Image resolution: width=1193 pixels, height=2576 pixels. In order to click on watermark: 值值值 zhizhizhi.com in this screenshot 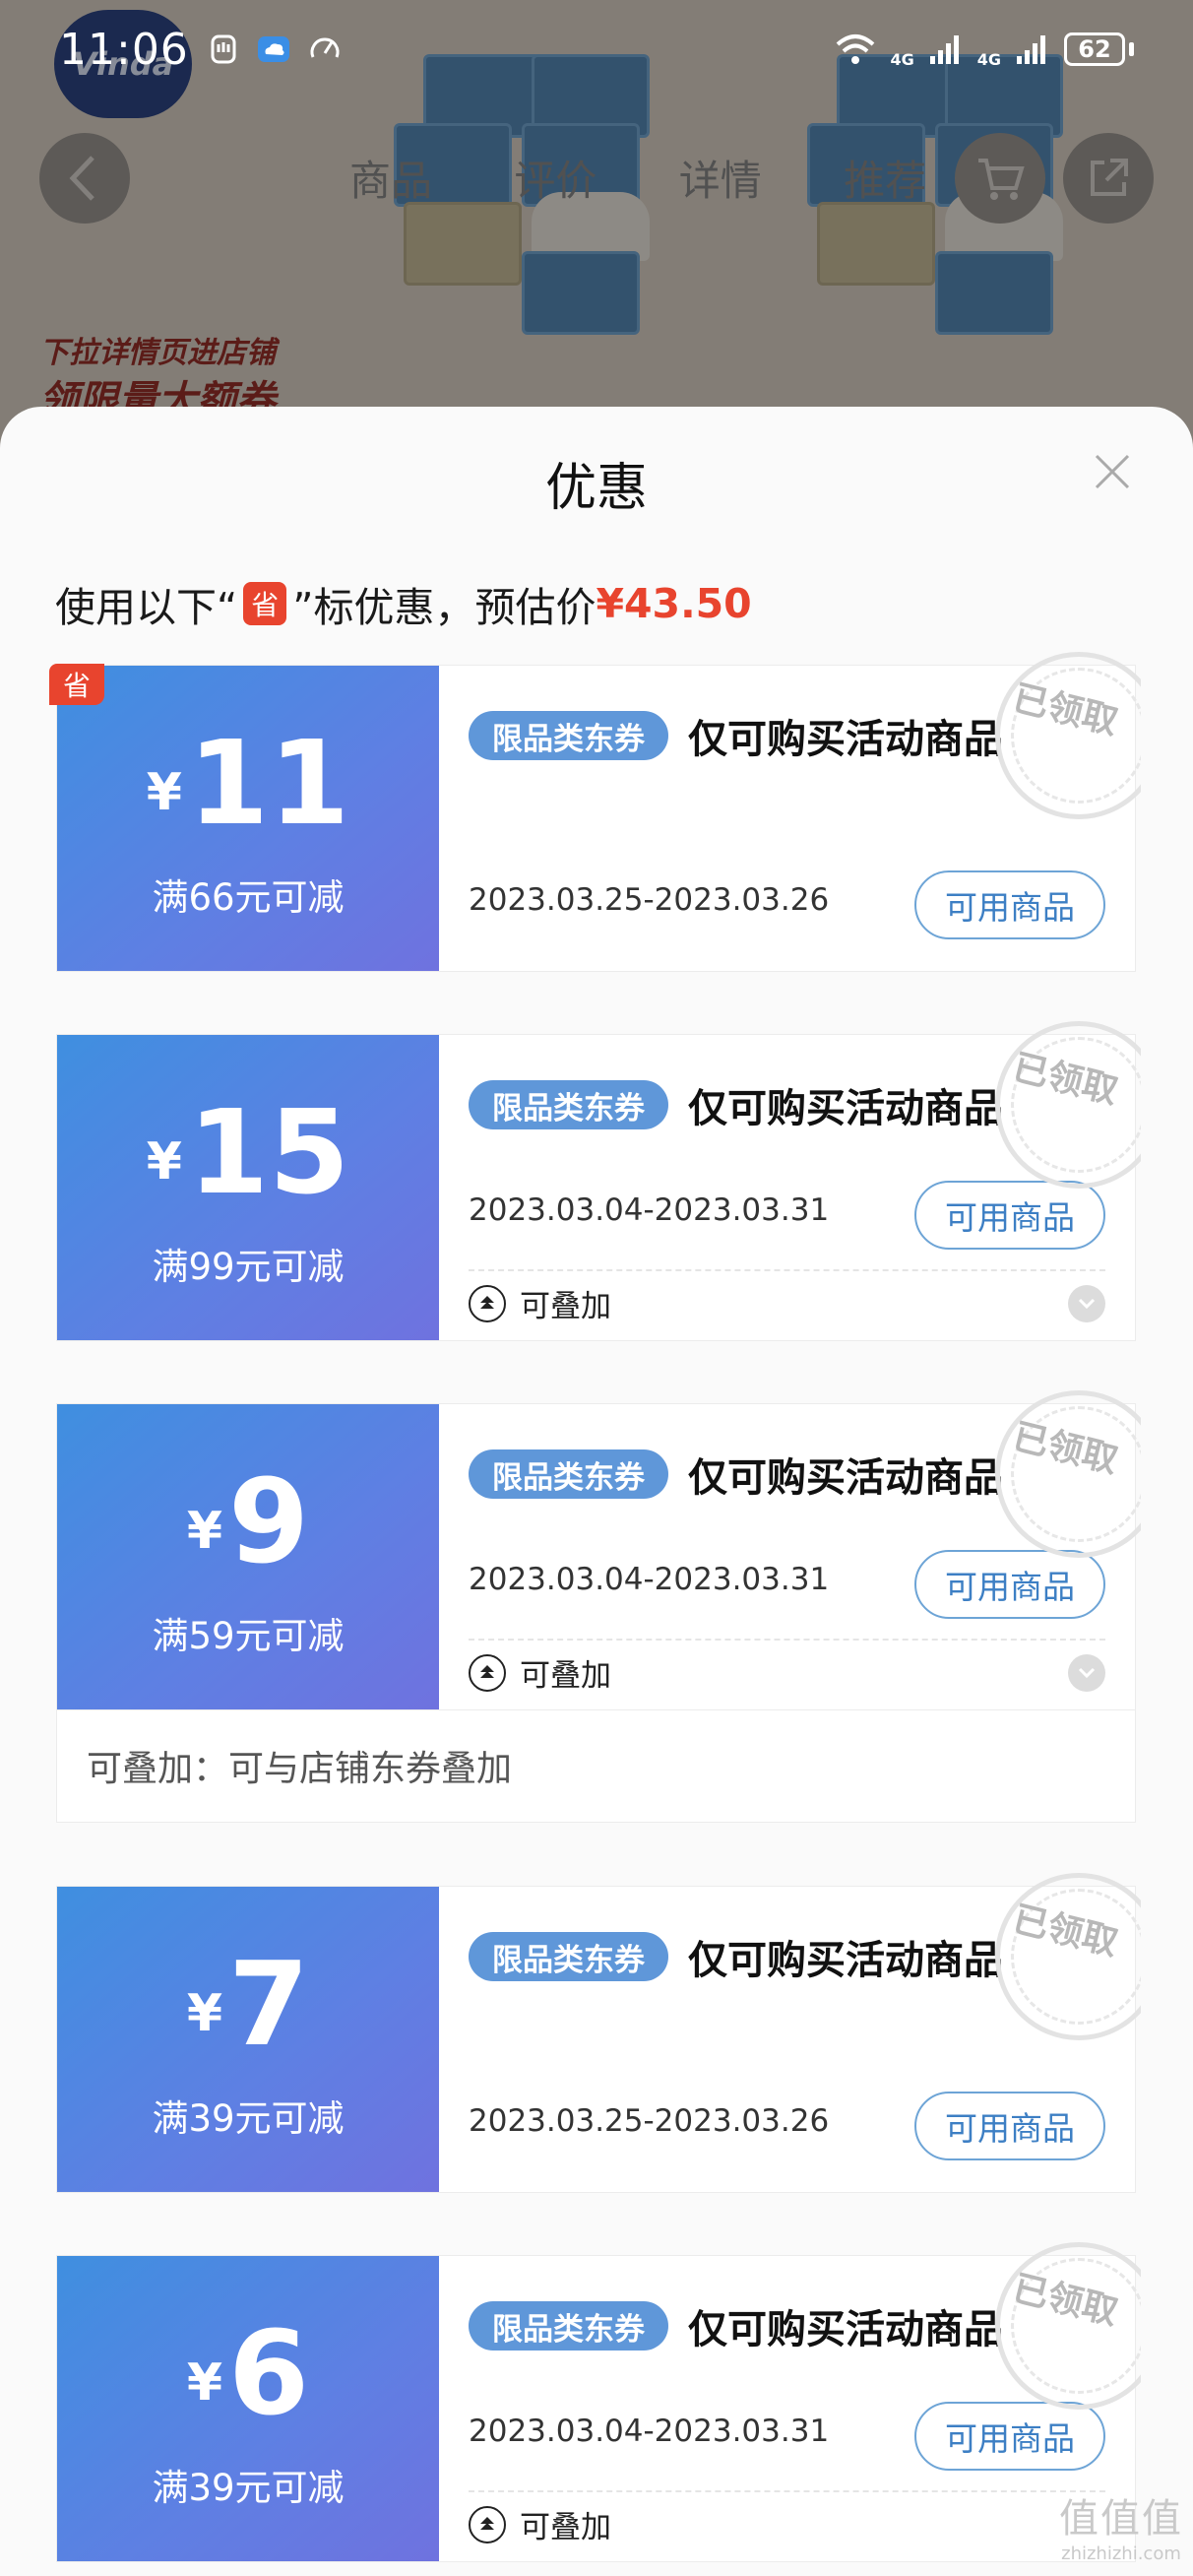, I will do `click(1121, 2525)`.